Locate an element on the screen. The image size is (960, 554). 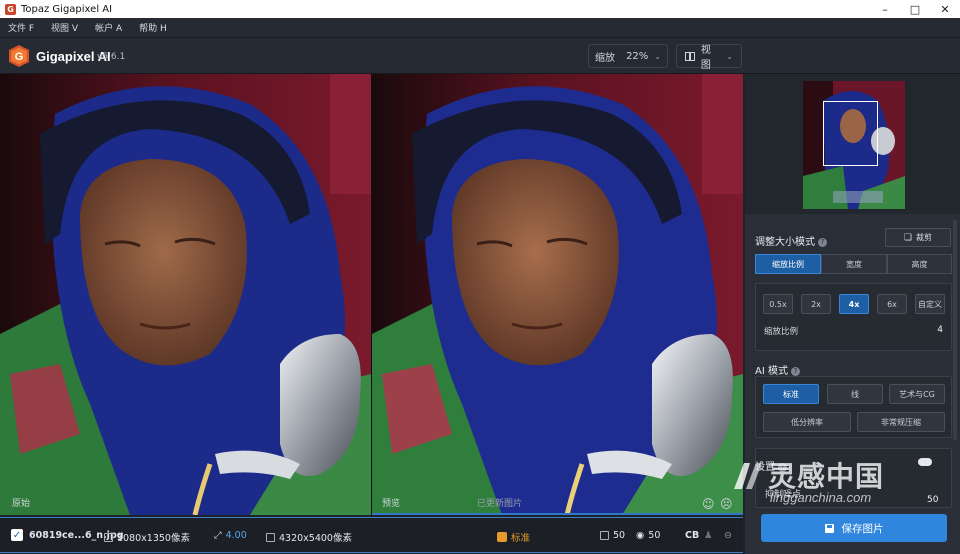
blur-icon: ◉ is located at coordinates (640, 535).